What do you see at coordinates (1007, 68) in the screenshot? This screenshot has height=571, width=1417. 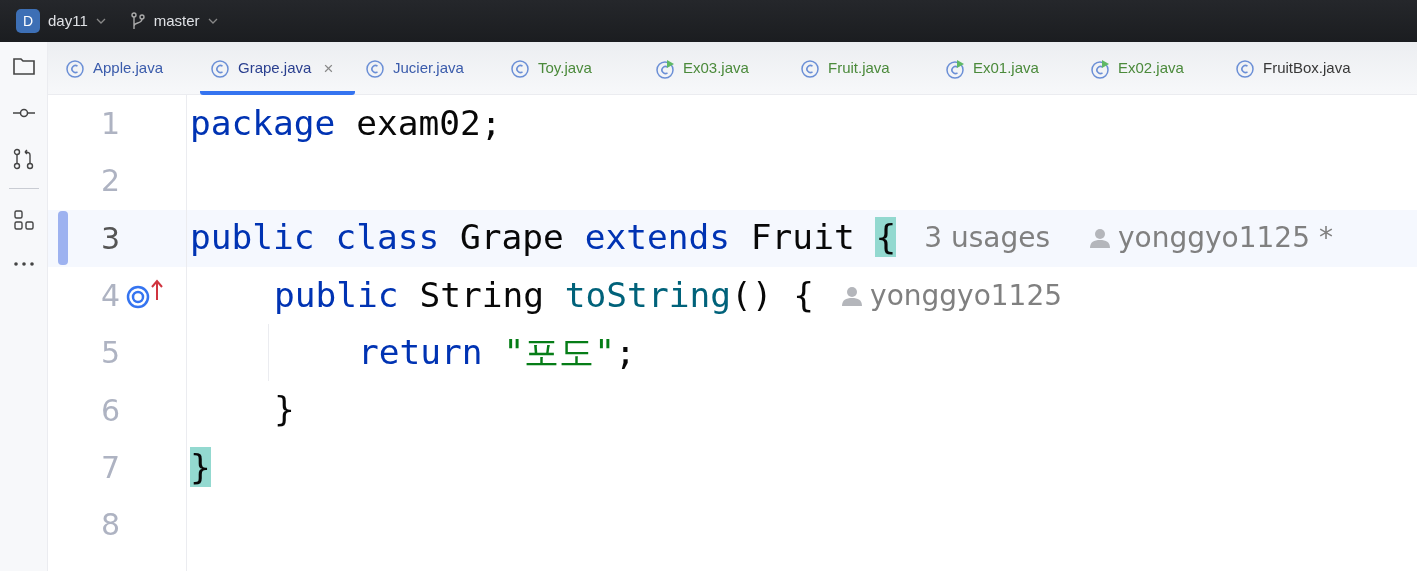 I see `file-tab: Ex01.java` at bounding box center [1007, 68].